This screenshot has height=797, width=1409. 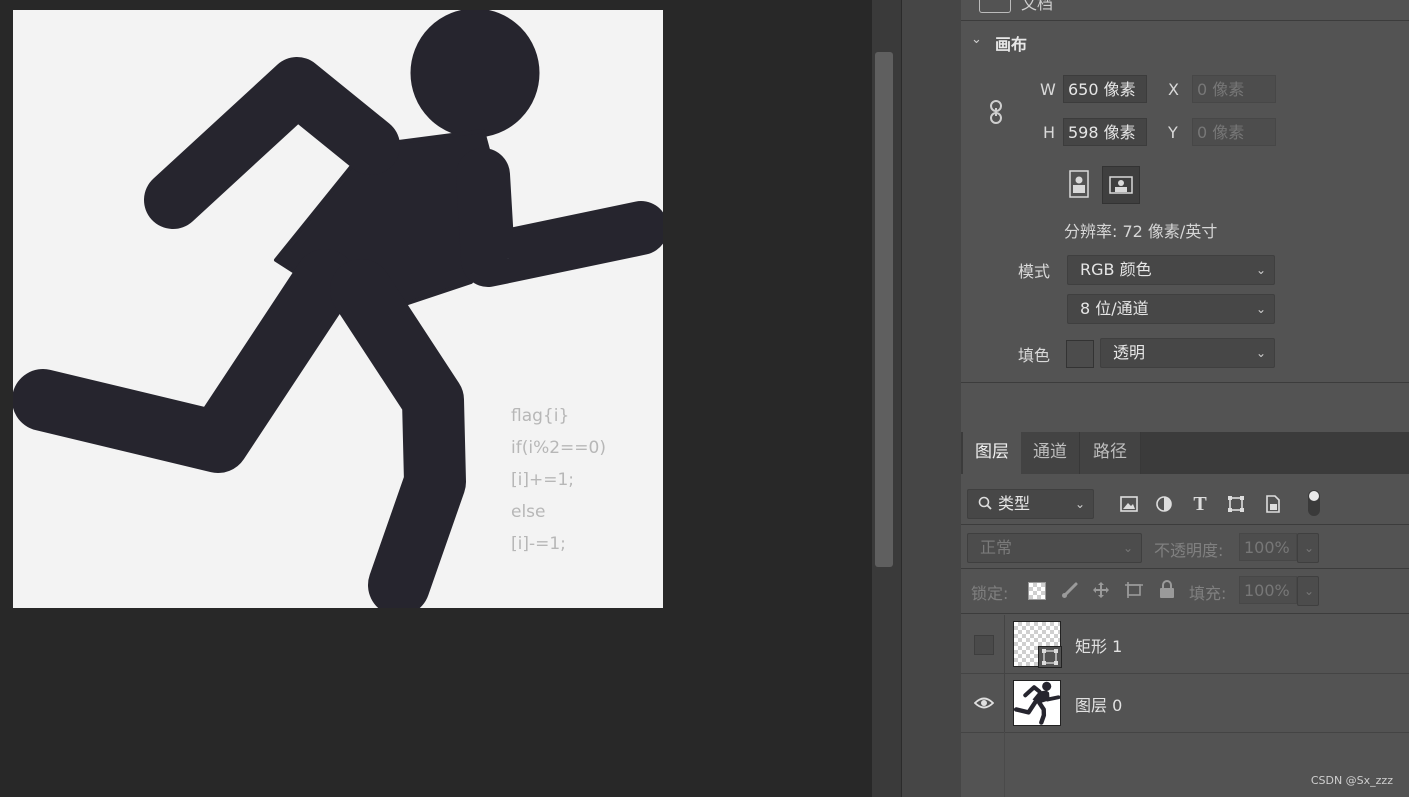 I want to click on visibility-toggle-off, so click(x=984, y=645).